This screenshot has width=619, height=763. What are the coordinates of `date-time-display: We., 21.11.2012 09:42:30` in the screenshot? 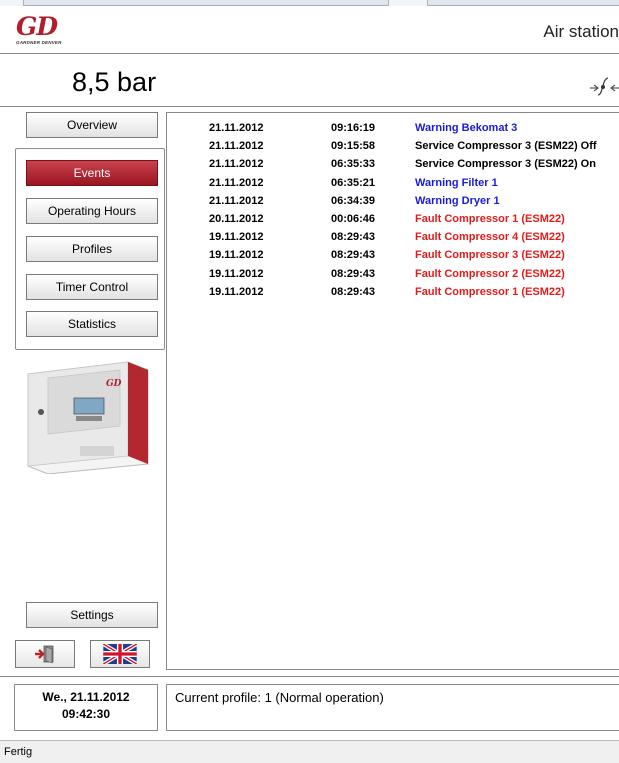 It's located at (86, 707).